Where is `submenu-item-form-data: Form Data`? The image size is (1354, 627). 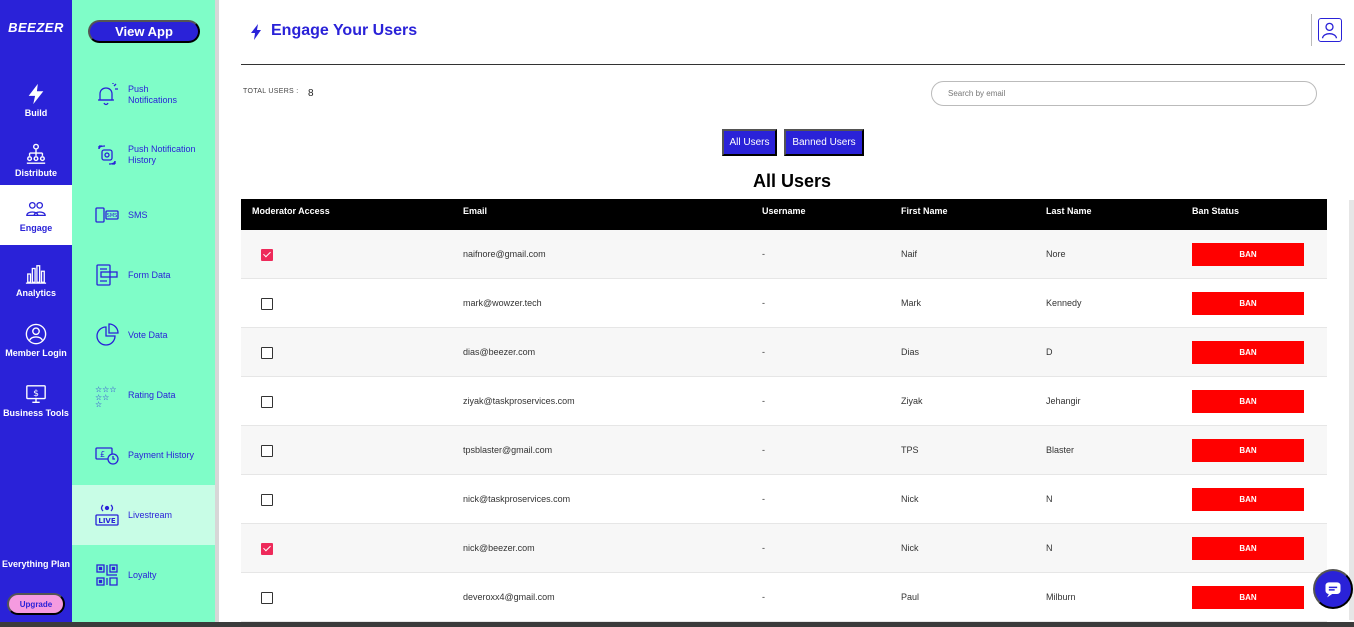 submenu-item-form-data: Form Data is located at coordinates (143, 275).